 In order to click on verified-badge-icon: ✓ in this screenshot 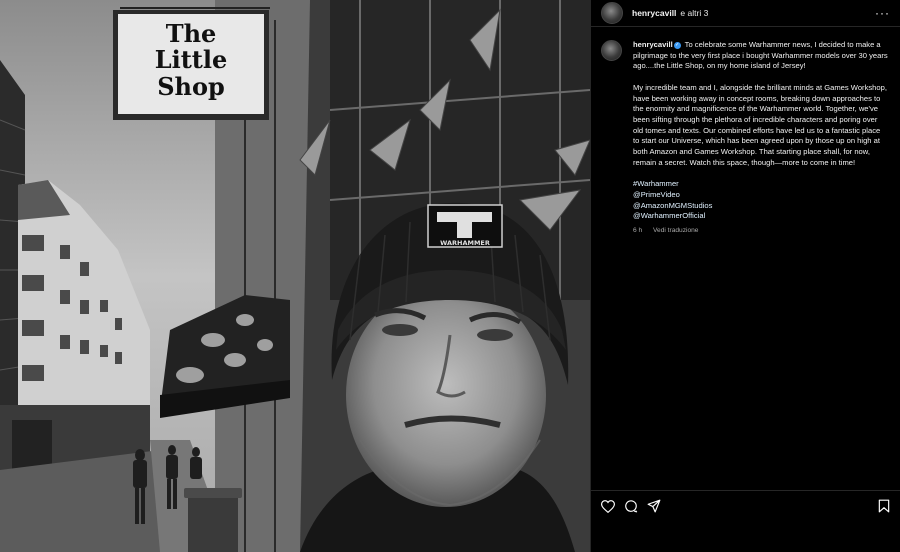, I will do `click(677, 45)`.